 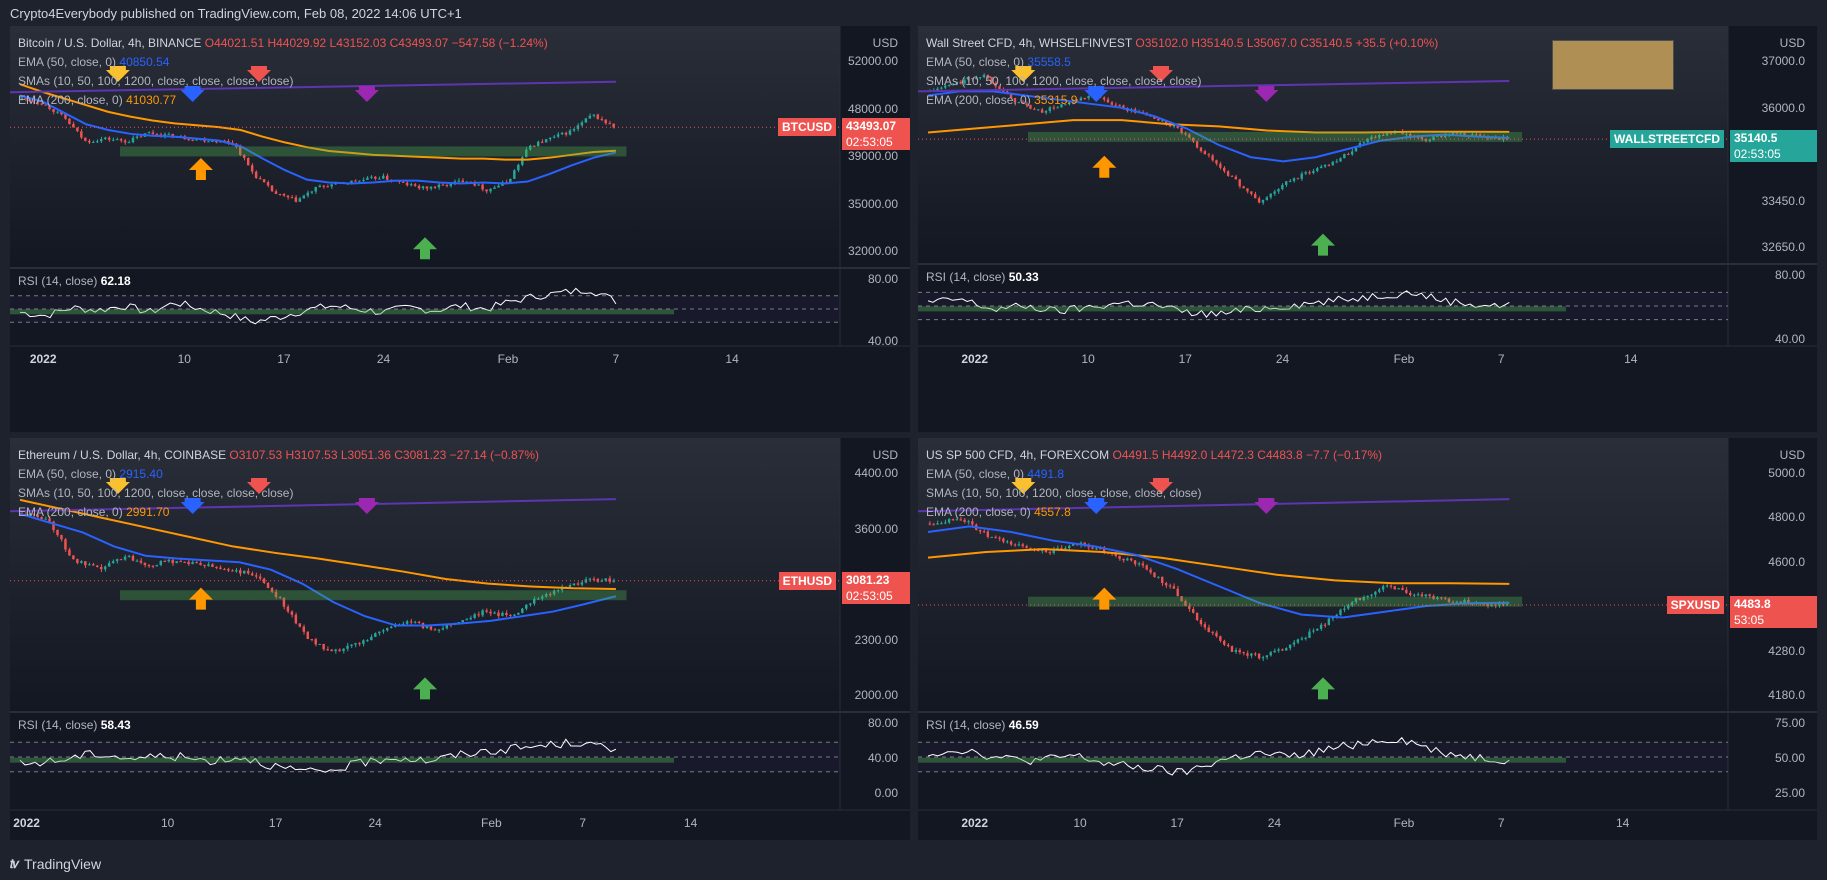 I want to click on ema50-value: 4491.8, so click(x=1046, y=474).